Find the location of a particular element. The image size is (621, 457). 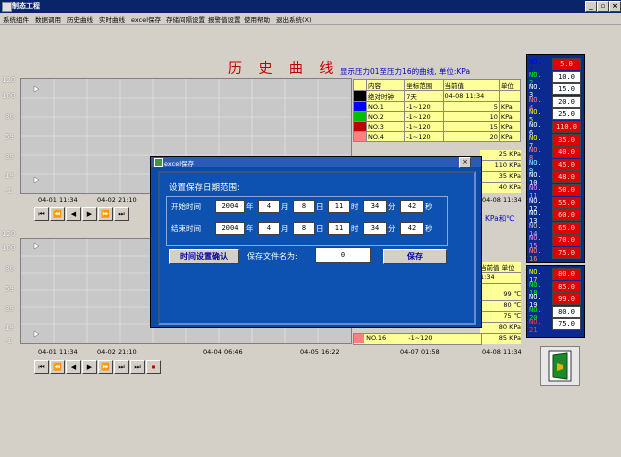

end-second-field: 42 is located at coordinates (412, 228).